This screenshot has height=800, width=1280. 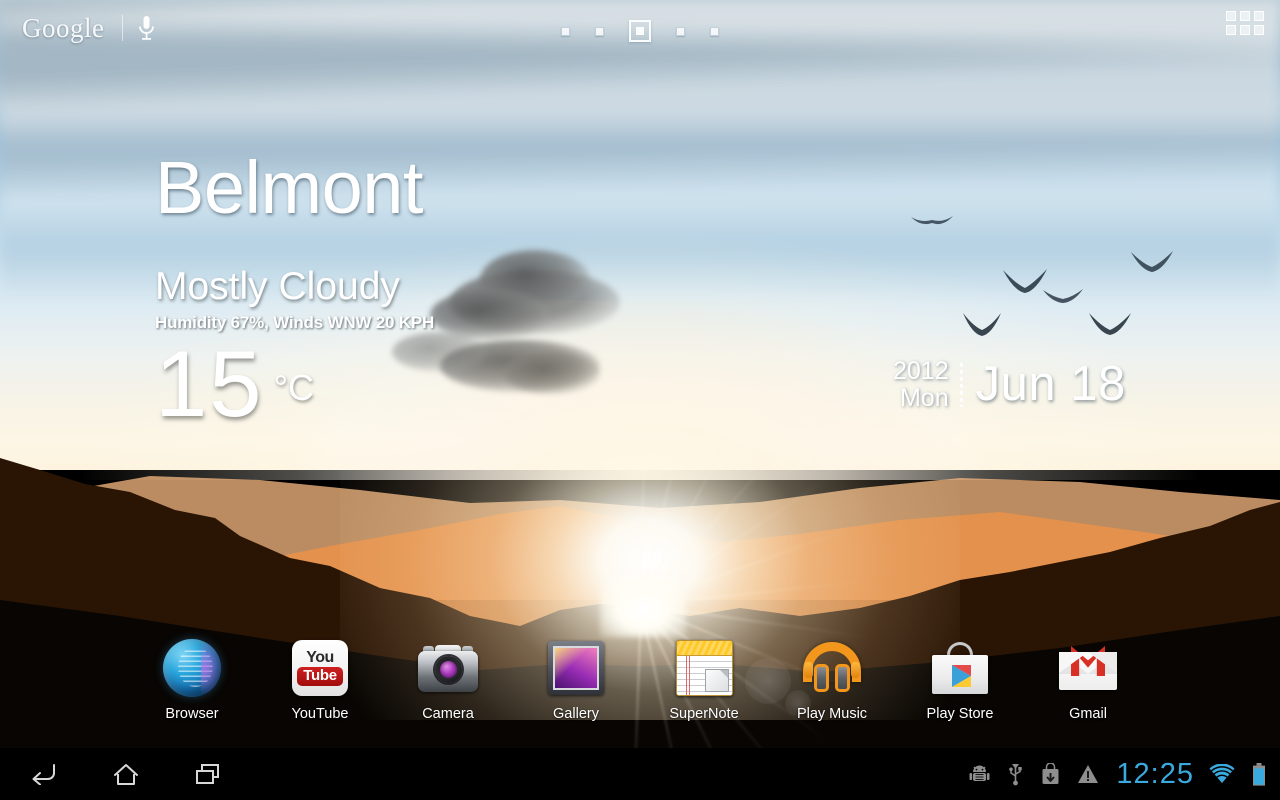 I want to click on dock-label: Browser, so click(x=192, y=714).